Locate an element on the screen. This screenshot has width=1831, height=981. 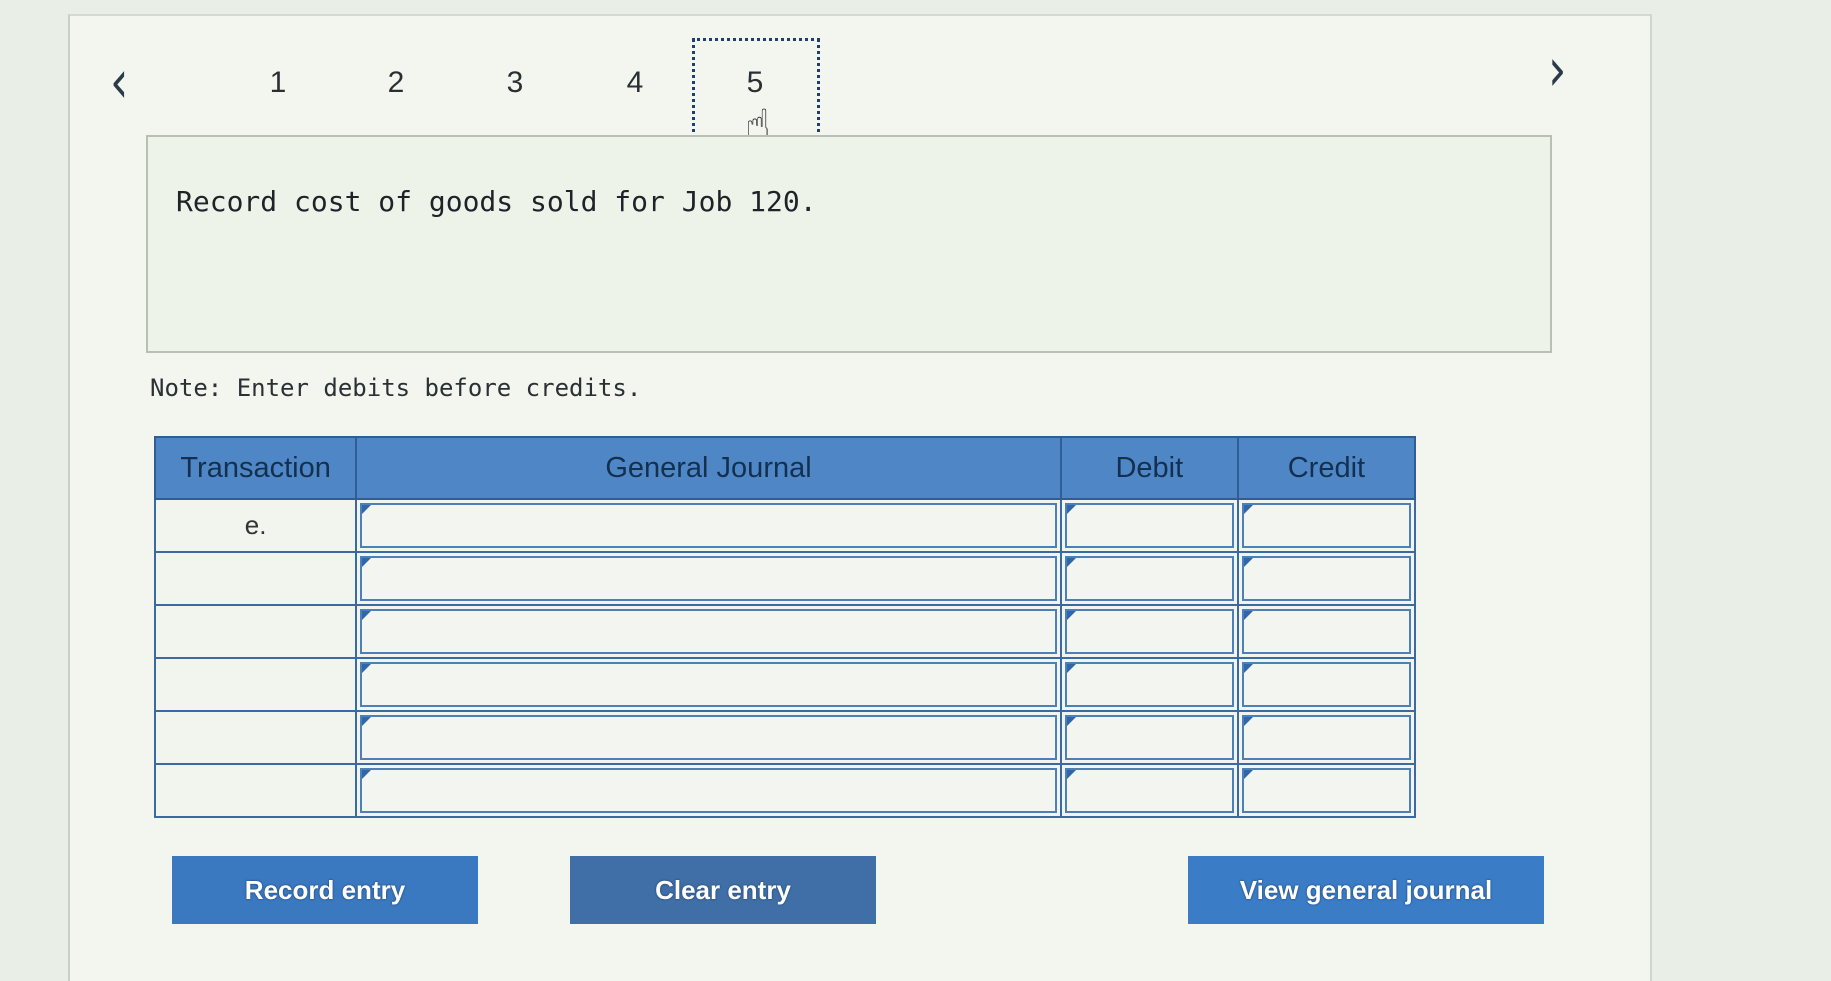
clear-entry-button: Clear entry is located at coordinates (723, 890).